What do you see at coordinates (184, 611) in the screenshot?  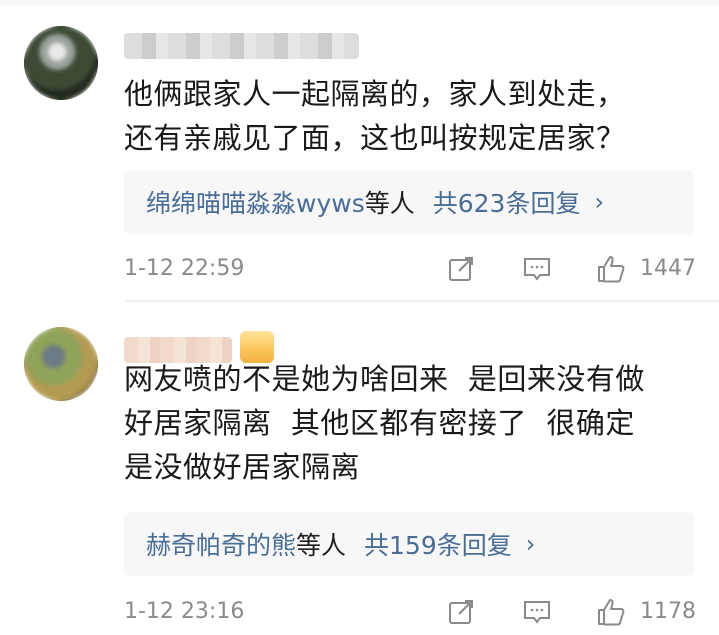 I see `timestamp: 1-12 23:16` at bounding box center [184, 611].